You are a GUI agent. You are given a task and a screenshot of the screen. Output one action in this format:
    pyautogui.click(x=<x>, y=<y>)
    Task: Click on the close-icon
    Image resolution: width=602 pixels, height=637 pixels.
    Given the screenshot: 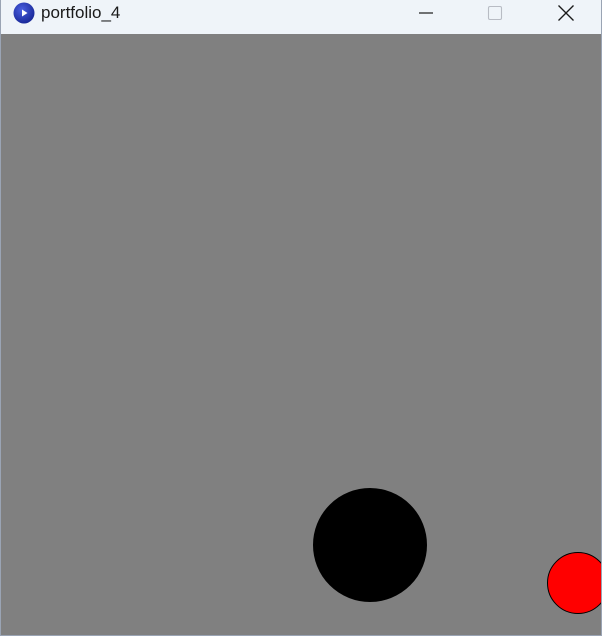 What is the action you would take?
    pyautogui.click(x=566, y=13)
    